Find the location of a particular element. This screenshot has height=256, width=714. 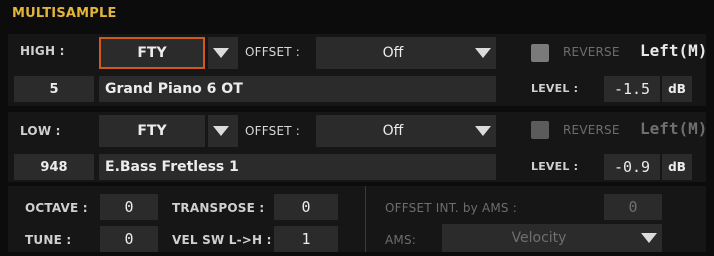

low-reverse-label: REVERSE is located at coordinates (591, 130).